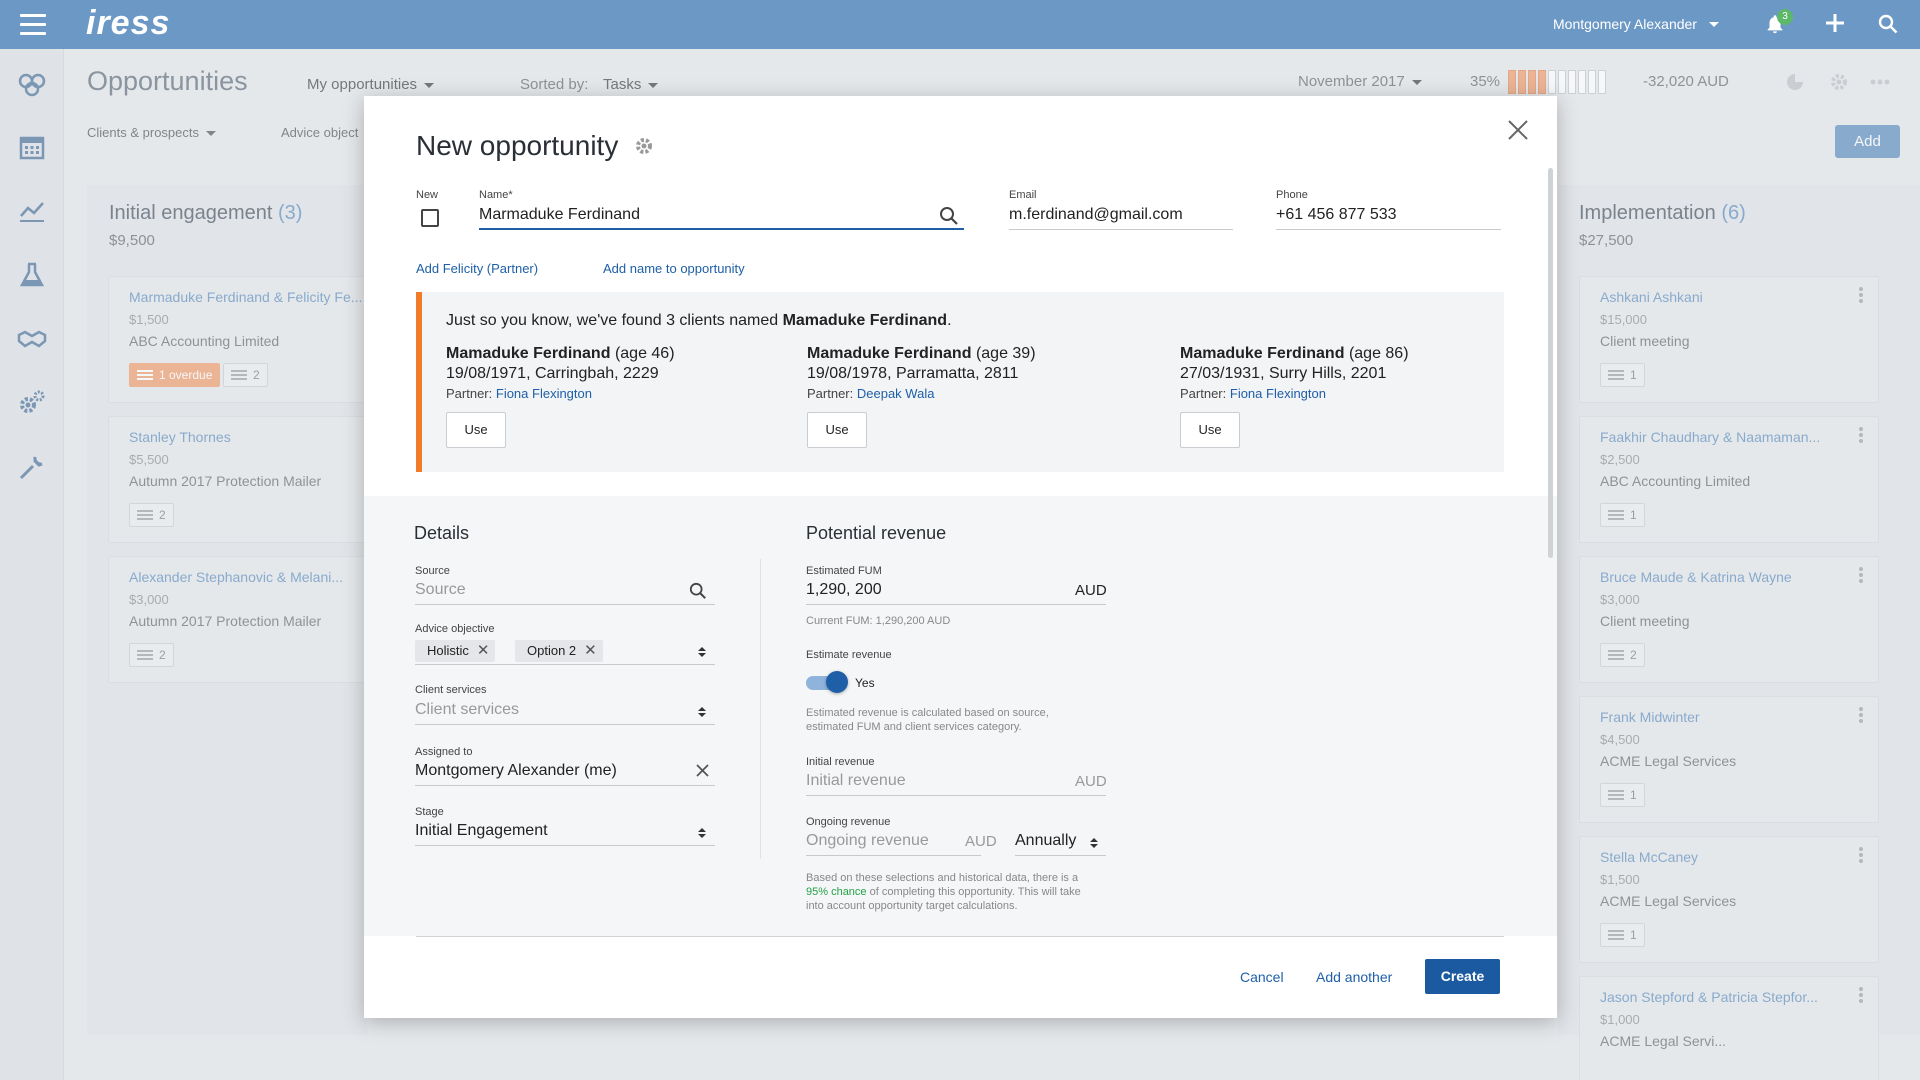 Image resolution: width=1920 pixels, height=1080 pixels. What do you see at coordinates (128, 23) in the screenshot?
I see `iress-logo: iress` at bounding box center [128, 23].